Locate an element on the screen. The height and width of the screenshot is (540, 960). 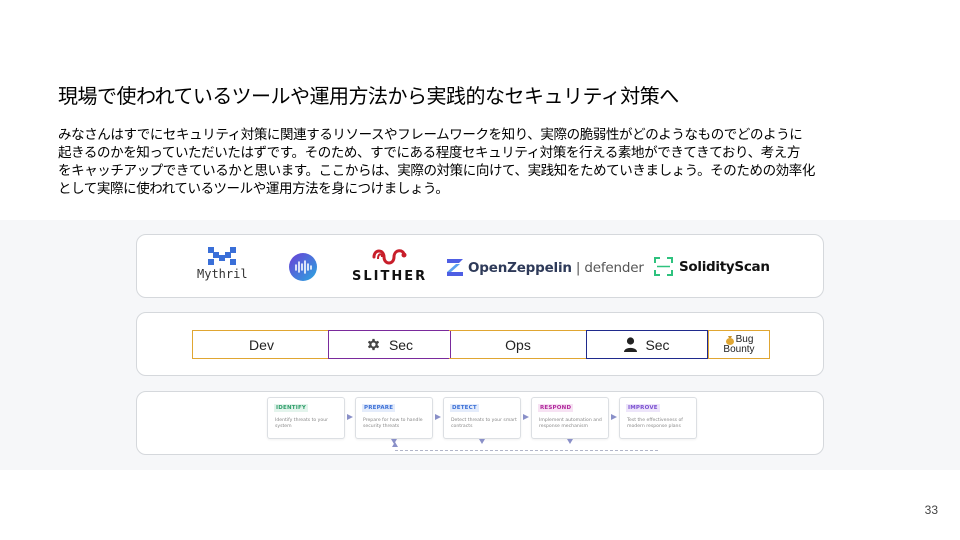
process-step-tag: IMPROVE is located at coordinates (643, 408).